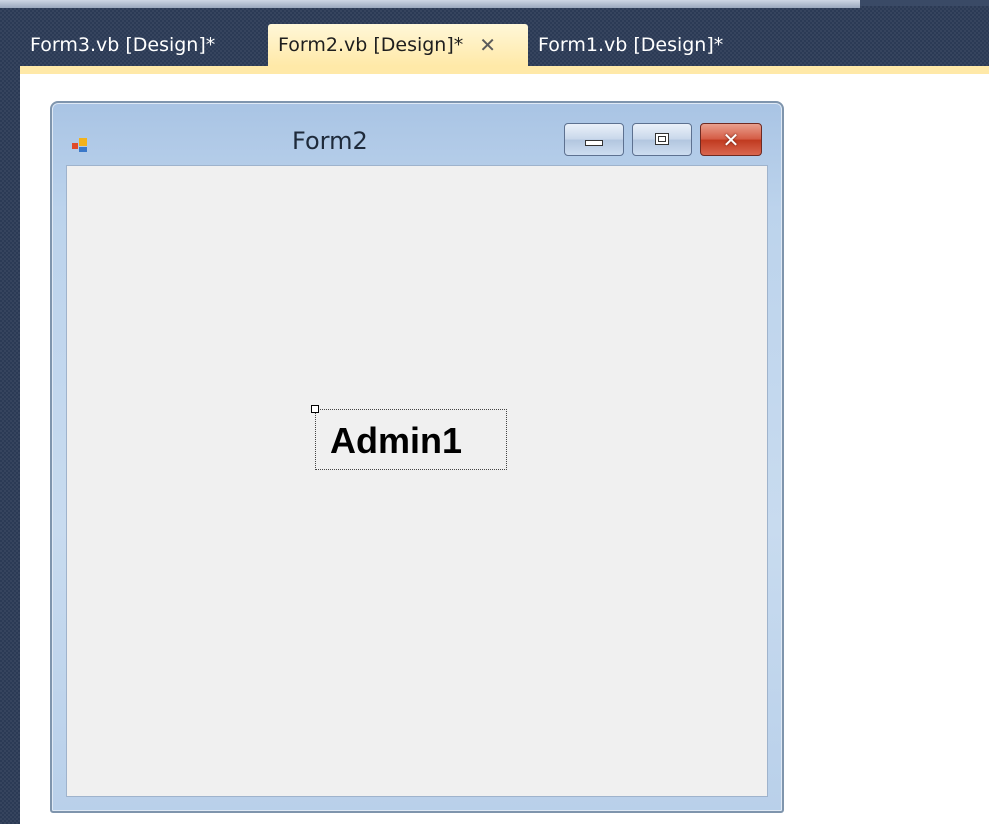 The image size is (989, 824). What do you see at coordinates (430, 4) in the screenshot?
I see `toolbar-strip` at bounding box center [430, 4].